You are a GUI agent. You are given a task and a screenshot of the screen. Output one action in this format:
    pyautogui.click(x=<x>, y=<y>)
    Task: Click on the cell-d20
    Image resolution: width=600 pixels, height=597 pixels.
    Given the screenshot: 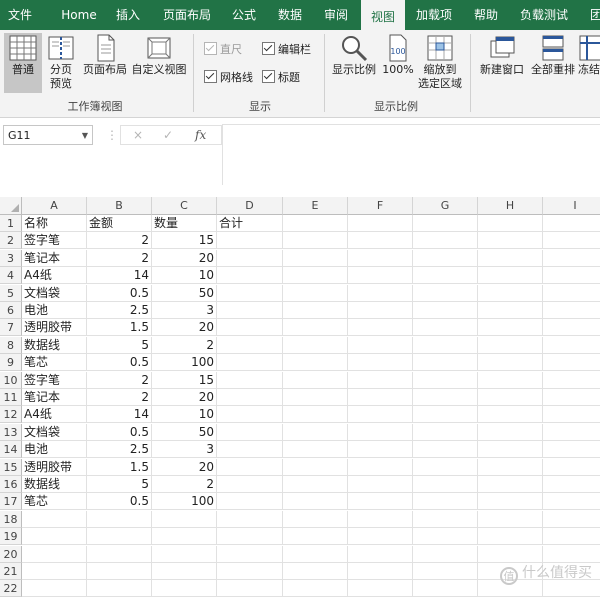 What is the action you would take?
    pyautogui.click(x=250, y=554)
    